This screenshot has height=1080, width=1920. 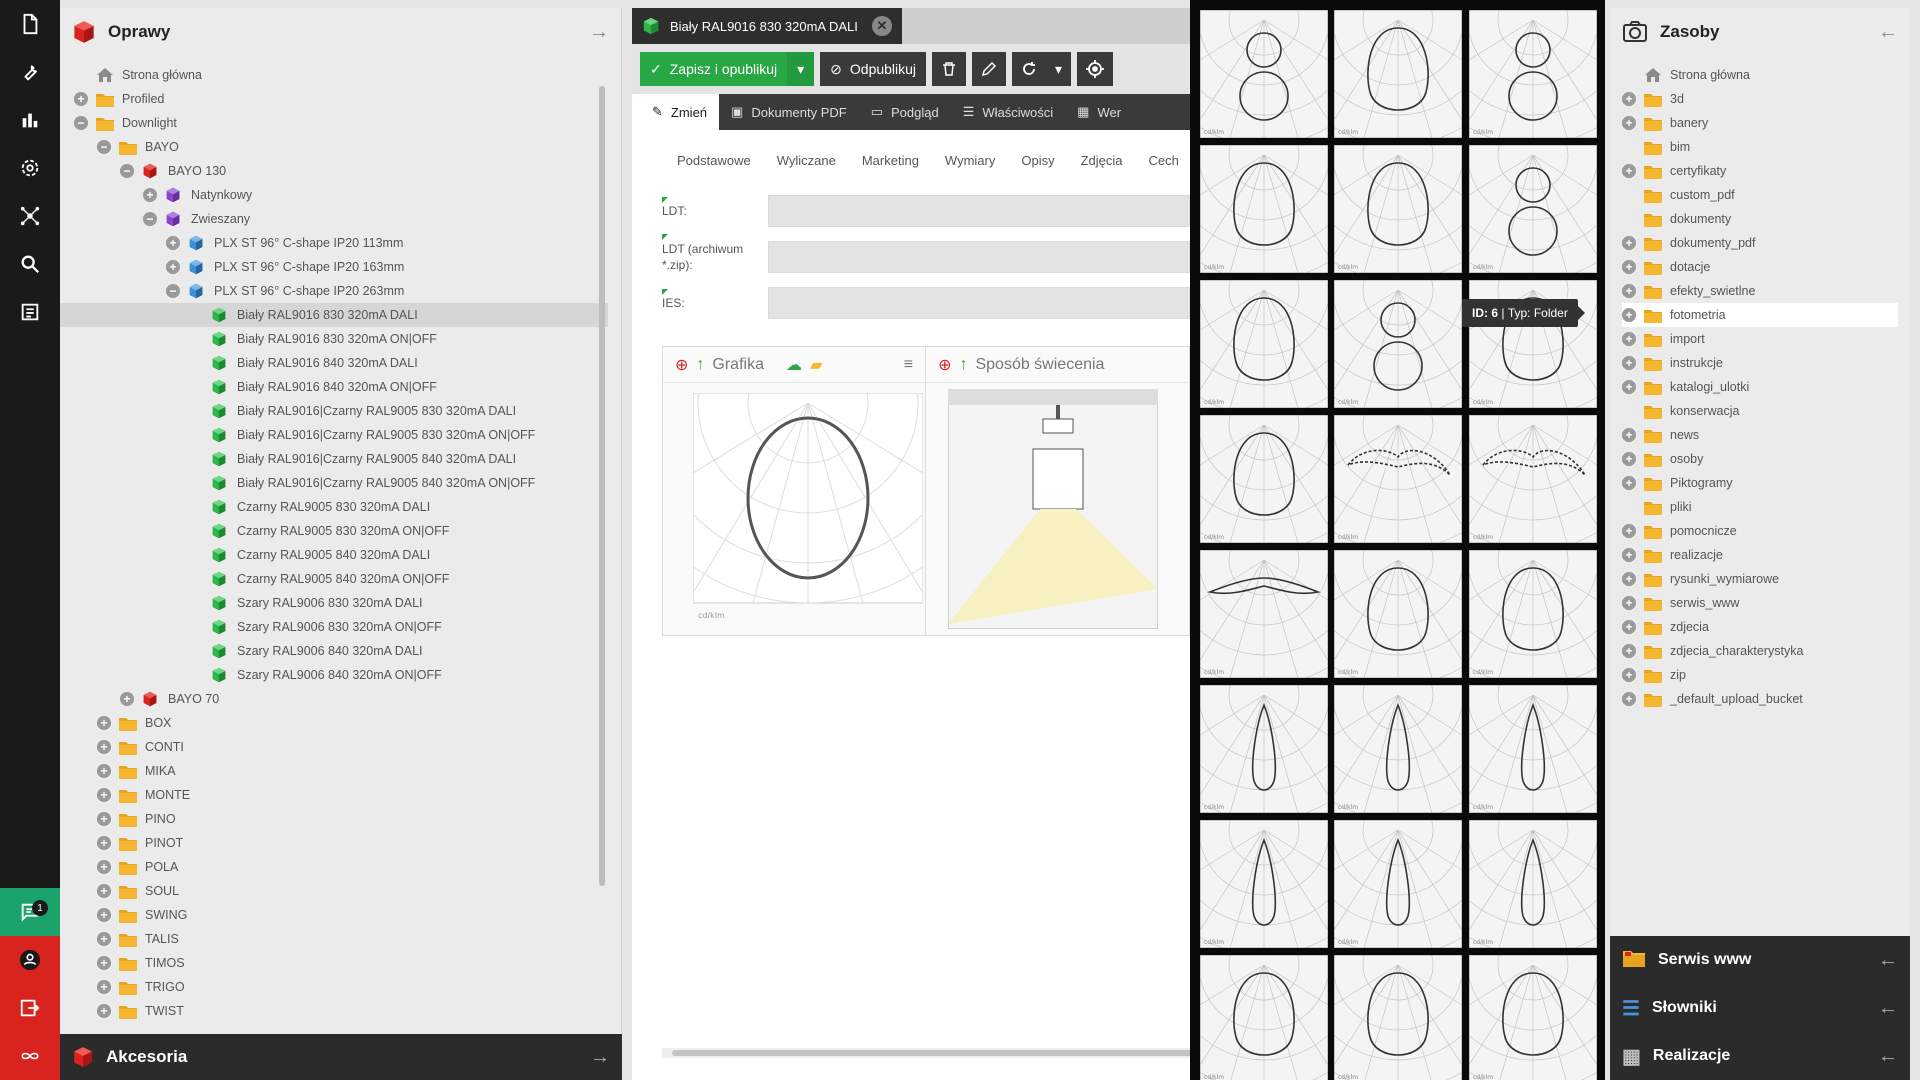 What do you see at coordinates (1760, 243) in the screenshot?
I see `assets-node: + dokumenty_pdf` at bounding box center [1760, 243].